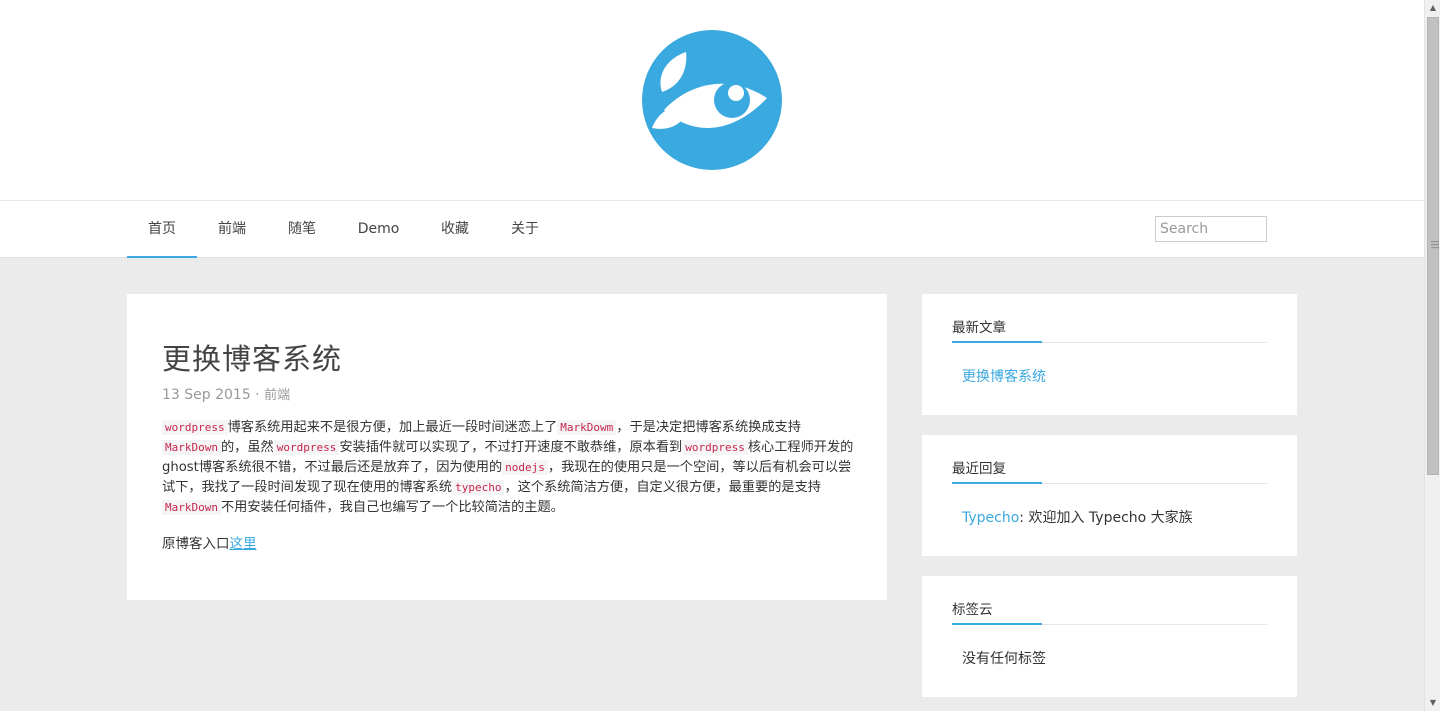 The height and width of the screenshot is (711, 1440). Describe the element at coordinates (162, 229) in the screenshot. I see `nav-item-home: 首页` at that location.